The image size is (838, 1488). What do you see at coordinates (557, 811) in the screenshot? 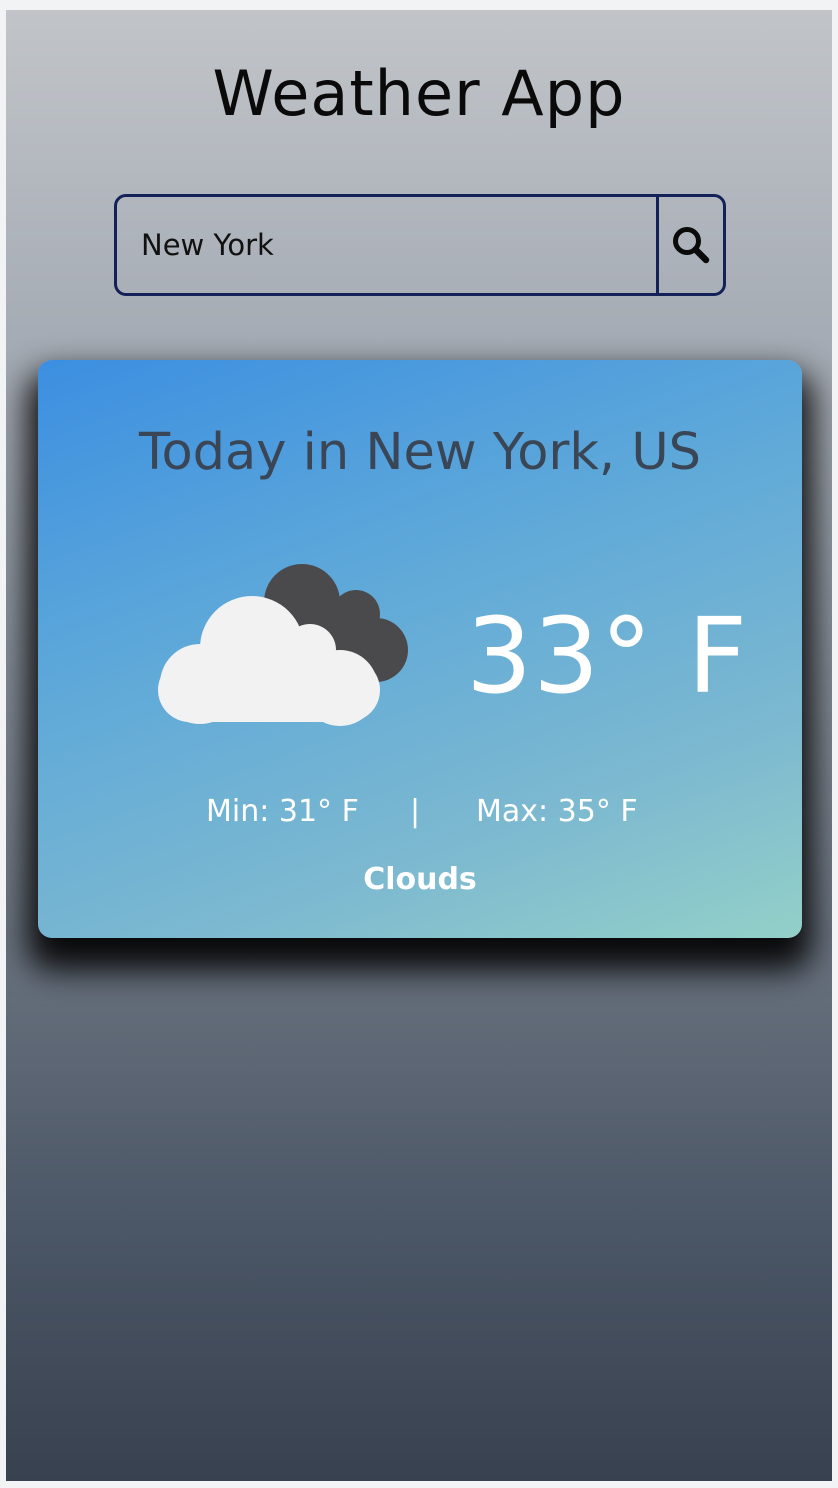
I see `max-temperature: Max: 35° F` at bounding box center [557, 811].